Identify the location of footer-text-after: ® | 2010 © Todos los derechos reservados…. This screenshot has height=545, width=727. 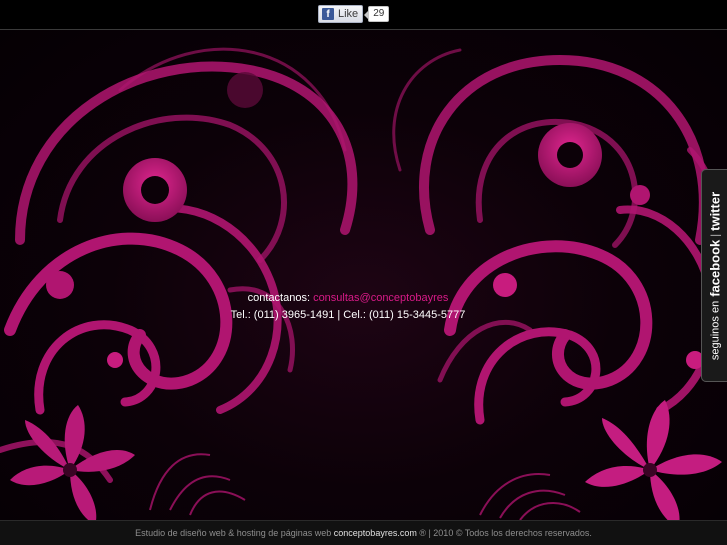
(504, 533).